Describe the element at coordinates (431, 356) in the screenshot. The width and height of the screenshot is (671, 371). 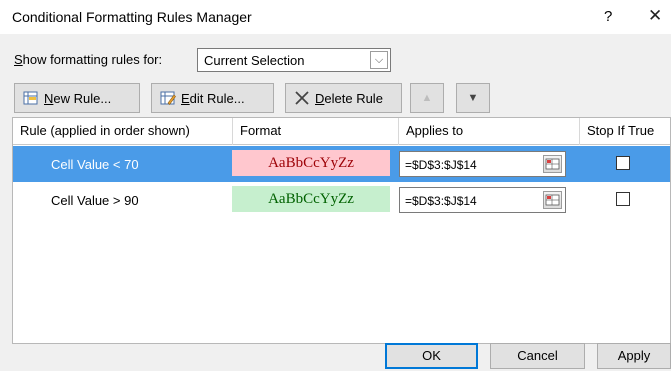
I see `ok-button: OK` at that location.